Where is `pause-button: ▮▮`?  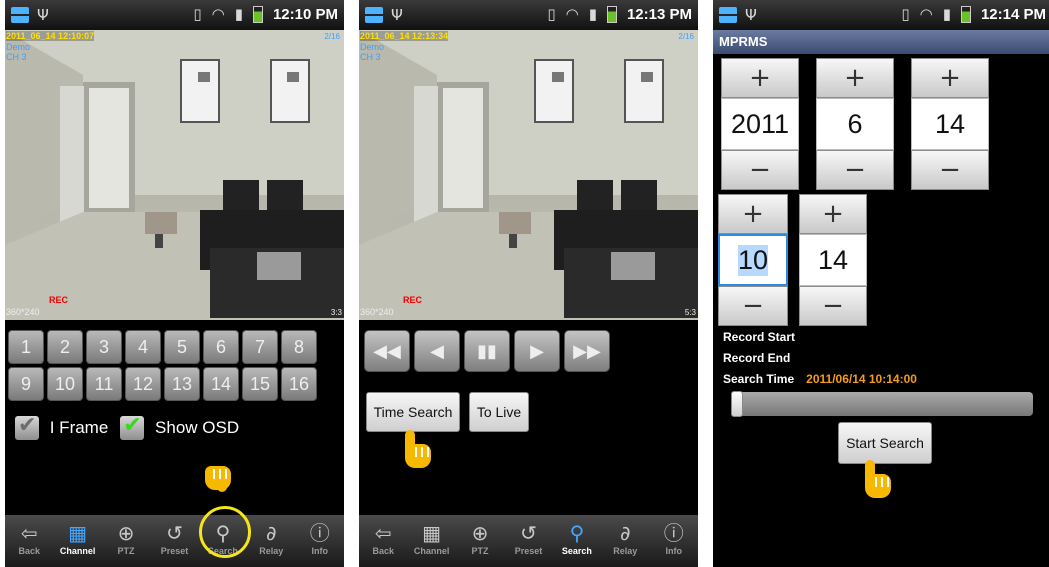
pause-button: ▮▮ is located at coordinates (487, 351).